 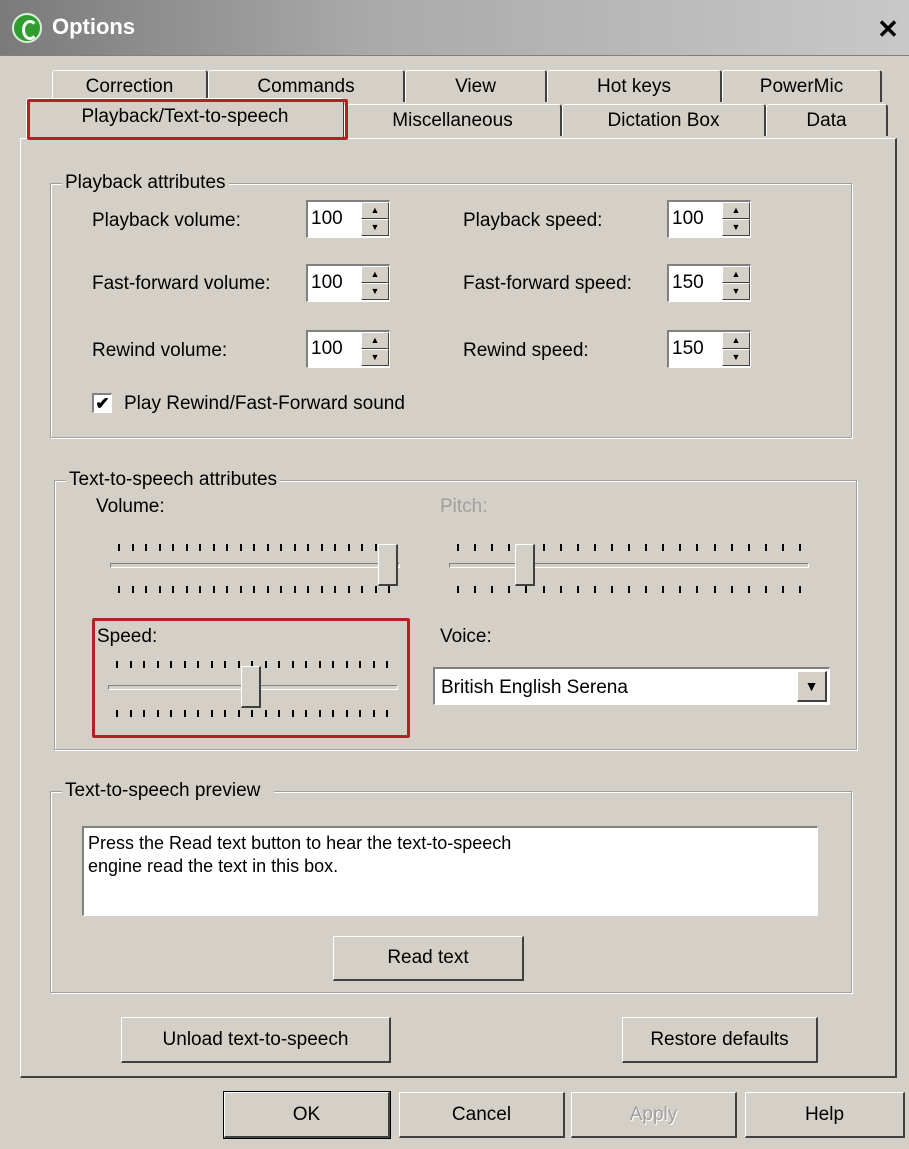 I want to click on tab-miscellaneous: Miscellaneous, so click(x=453, y=120).